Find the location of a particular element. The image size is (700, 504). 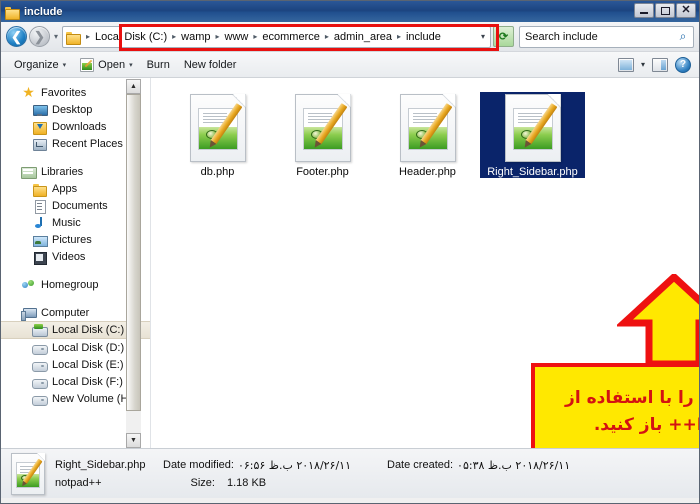

refresh-button: ⟳ is located at coordinates (503, 36).